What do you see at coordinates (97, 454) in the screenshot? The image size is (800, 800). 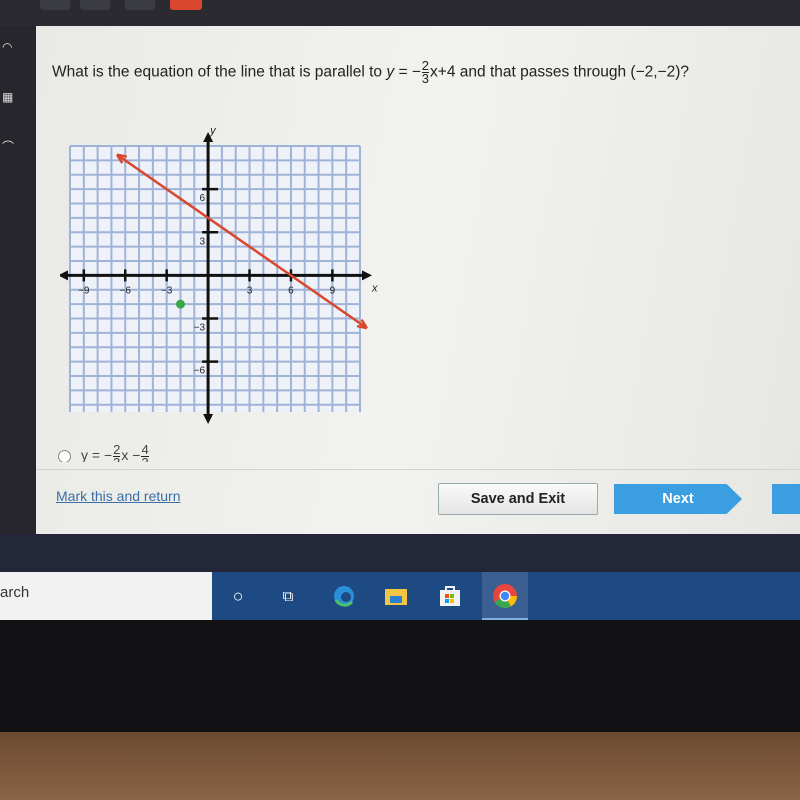 I see `option-prefix: y = −` at bounding box center [97, 454].